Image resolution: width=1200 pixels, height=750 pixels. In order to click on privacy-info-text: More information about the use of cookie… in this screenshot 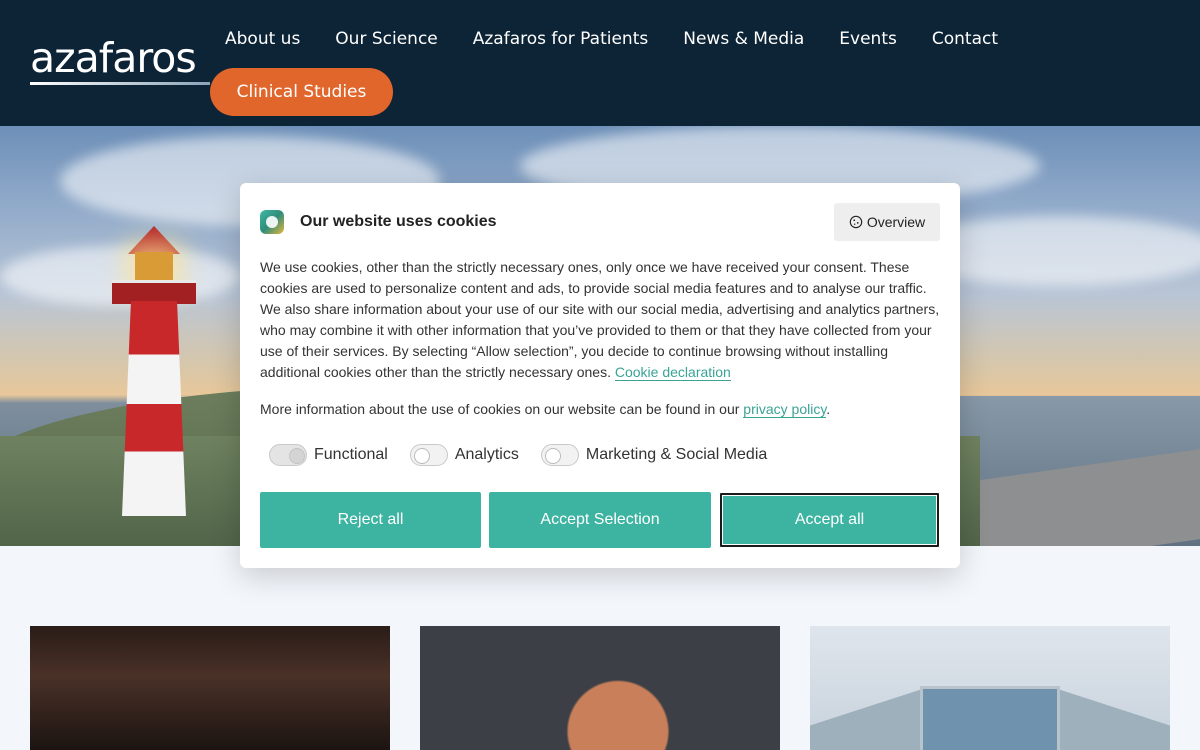, I will do `click(601, 409)`.